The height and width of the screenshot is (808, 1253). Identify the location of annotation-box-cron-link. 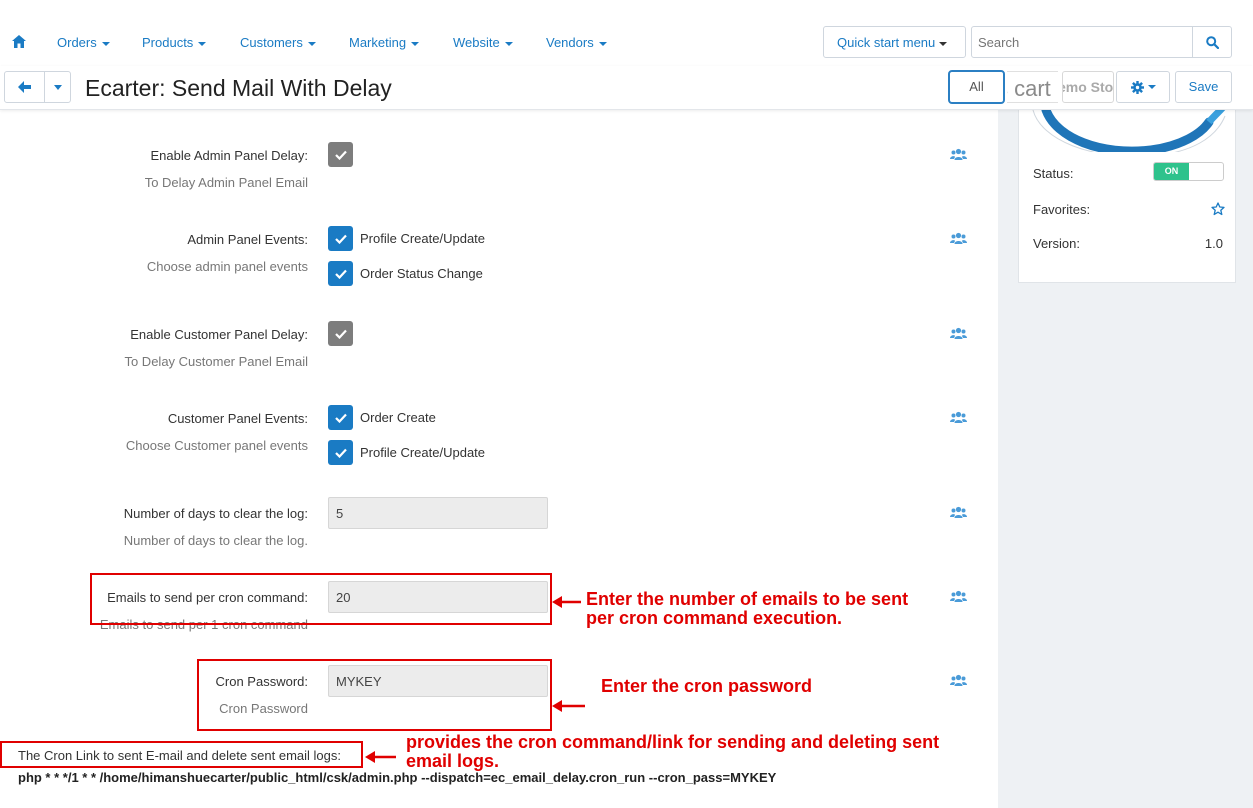
(181, 754).